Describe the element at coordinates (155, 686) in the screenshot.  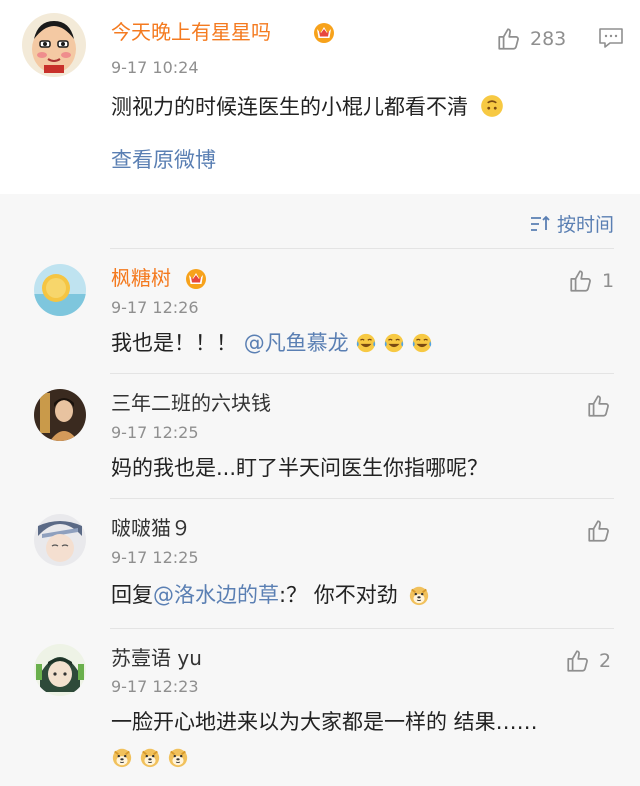
I see `reply-timestamp: 9-17 12:23` at that location.